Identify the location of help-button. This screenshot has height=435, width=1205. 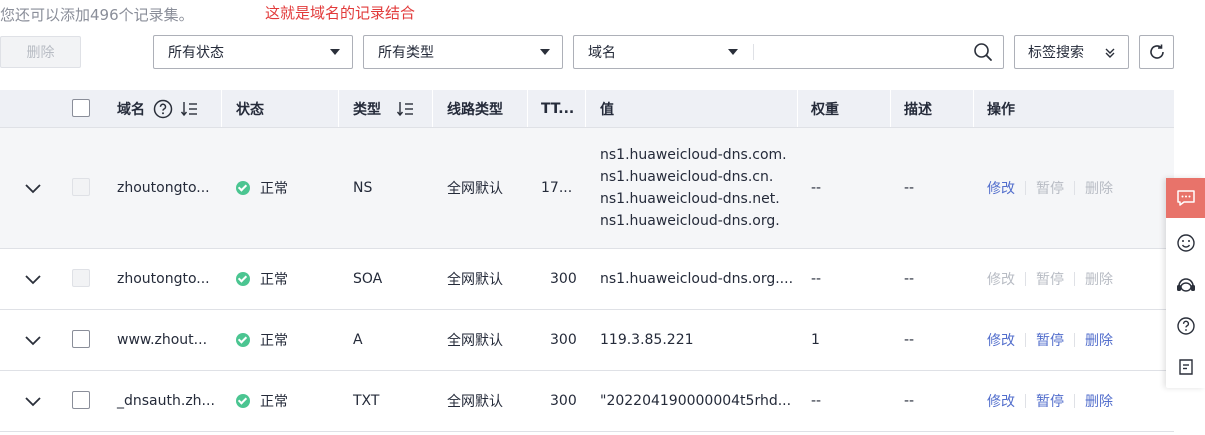
(1185, 326).